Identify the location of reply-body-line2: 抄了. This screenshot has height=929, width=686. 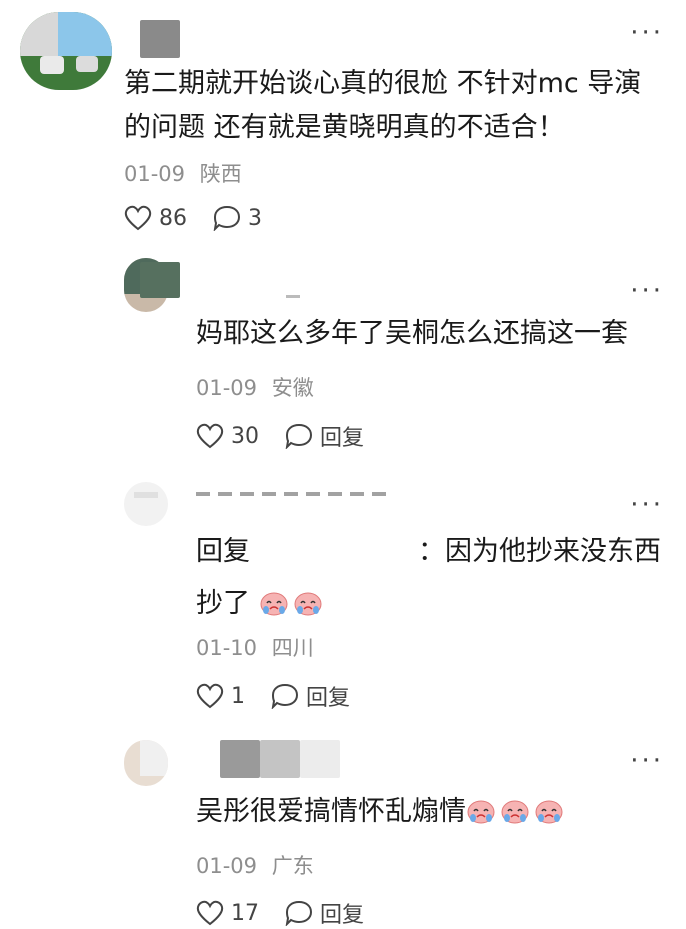
(223, 603).